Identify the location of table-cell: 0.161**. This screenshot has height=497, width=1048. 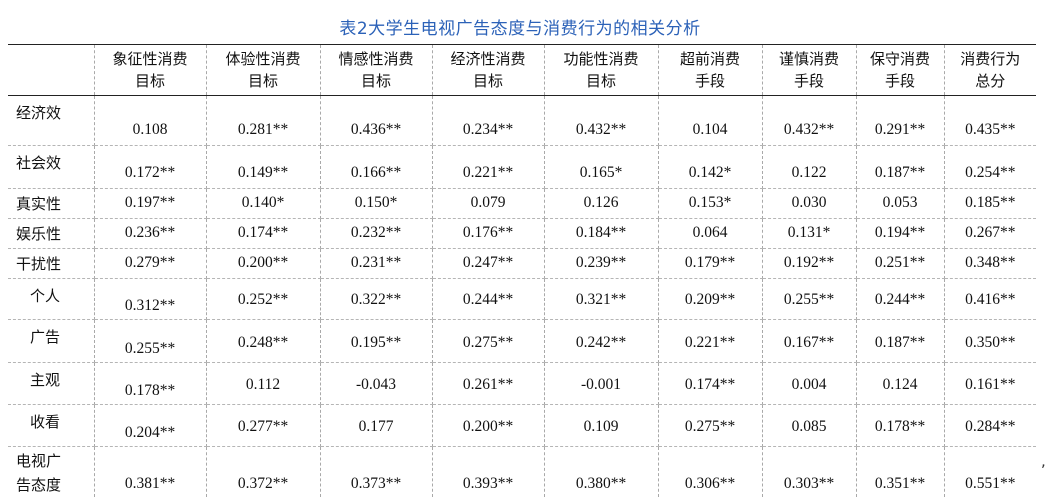
(990, 384).